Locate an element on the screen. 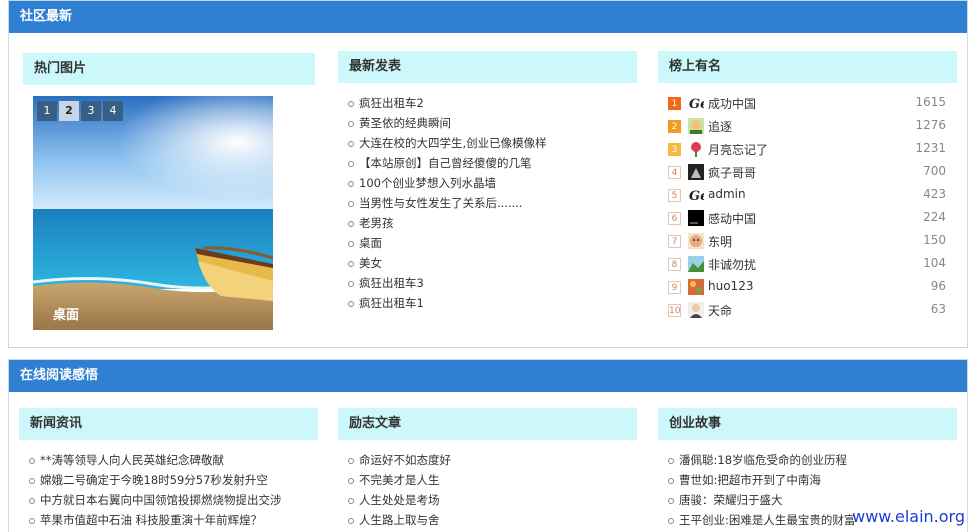  user-score: 63 is located at coordinates (938, 309).